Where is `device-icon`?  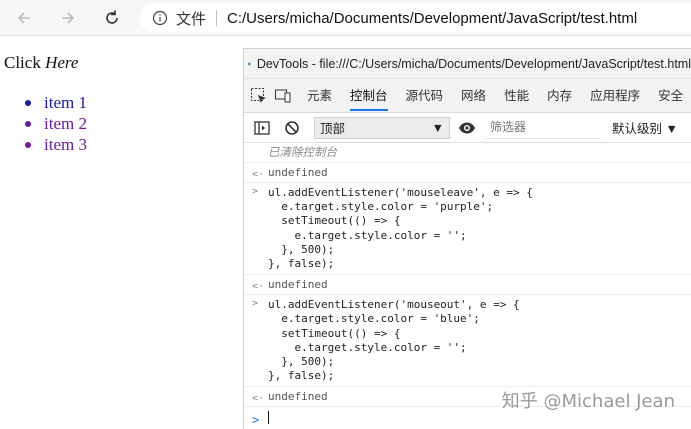
device-icon is located at coordinates (283, 95).